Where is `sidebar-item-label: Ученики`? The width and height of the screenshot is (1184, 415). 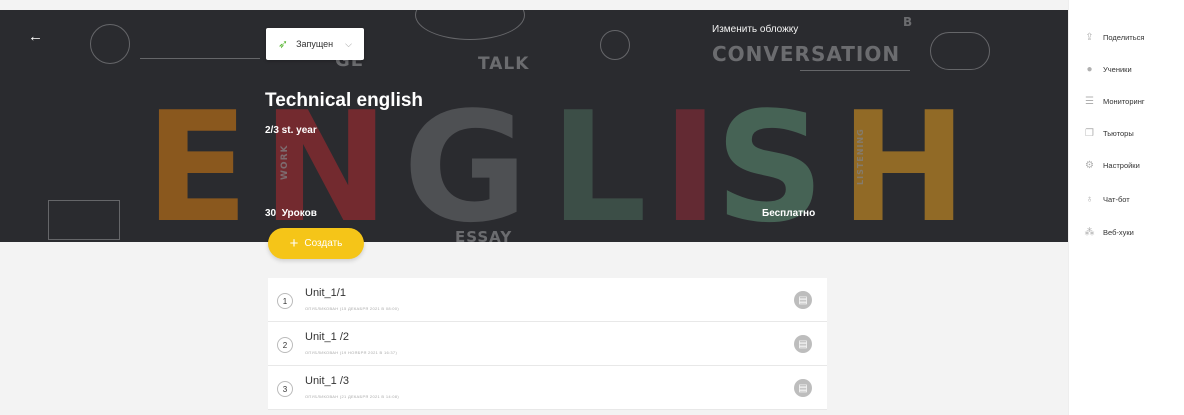
sidebar-item-label: Ученики is located at coordinates (1117, 69).